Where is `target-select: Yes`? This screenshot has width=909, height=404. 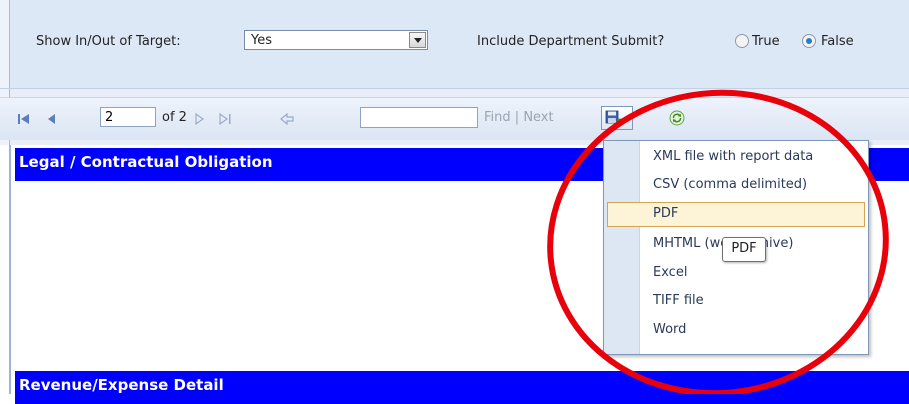 target-select: Yes is located at coordinates (336, 40).